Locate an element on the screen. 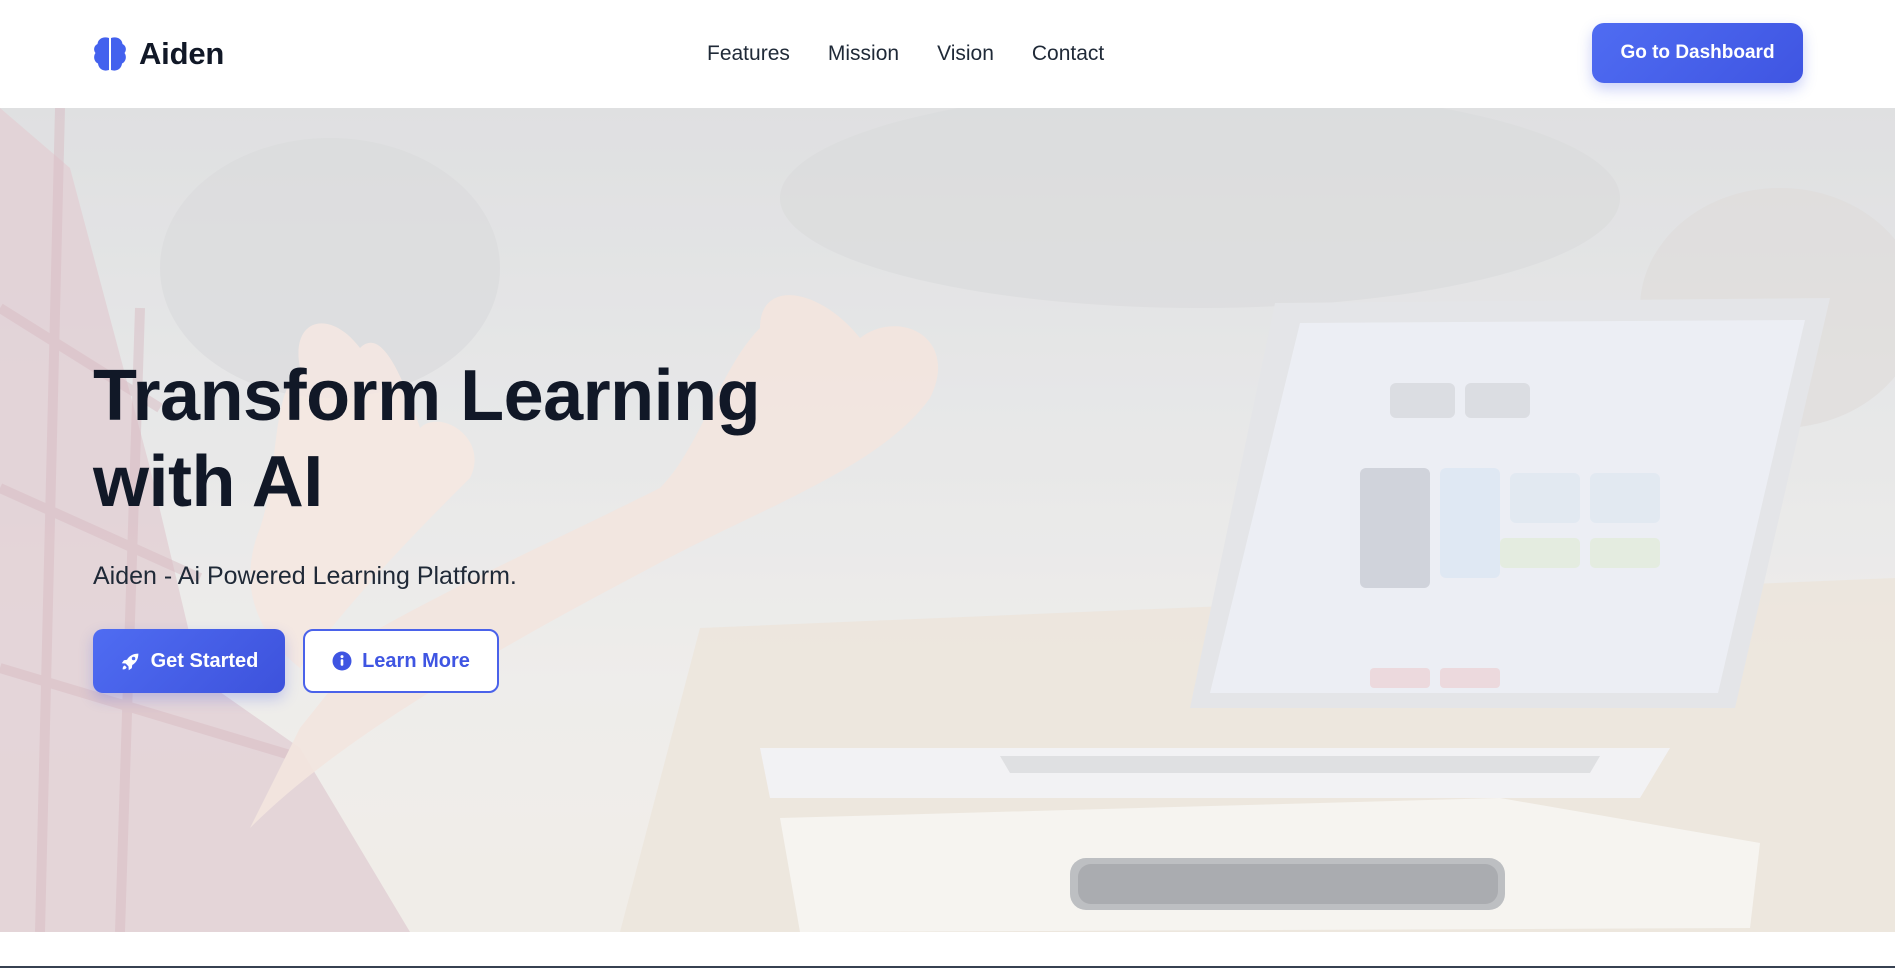 This screenshot has width=1895, height=968. main-nav: Features Mission Vision Contact is located at coordinates (905, 54).